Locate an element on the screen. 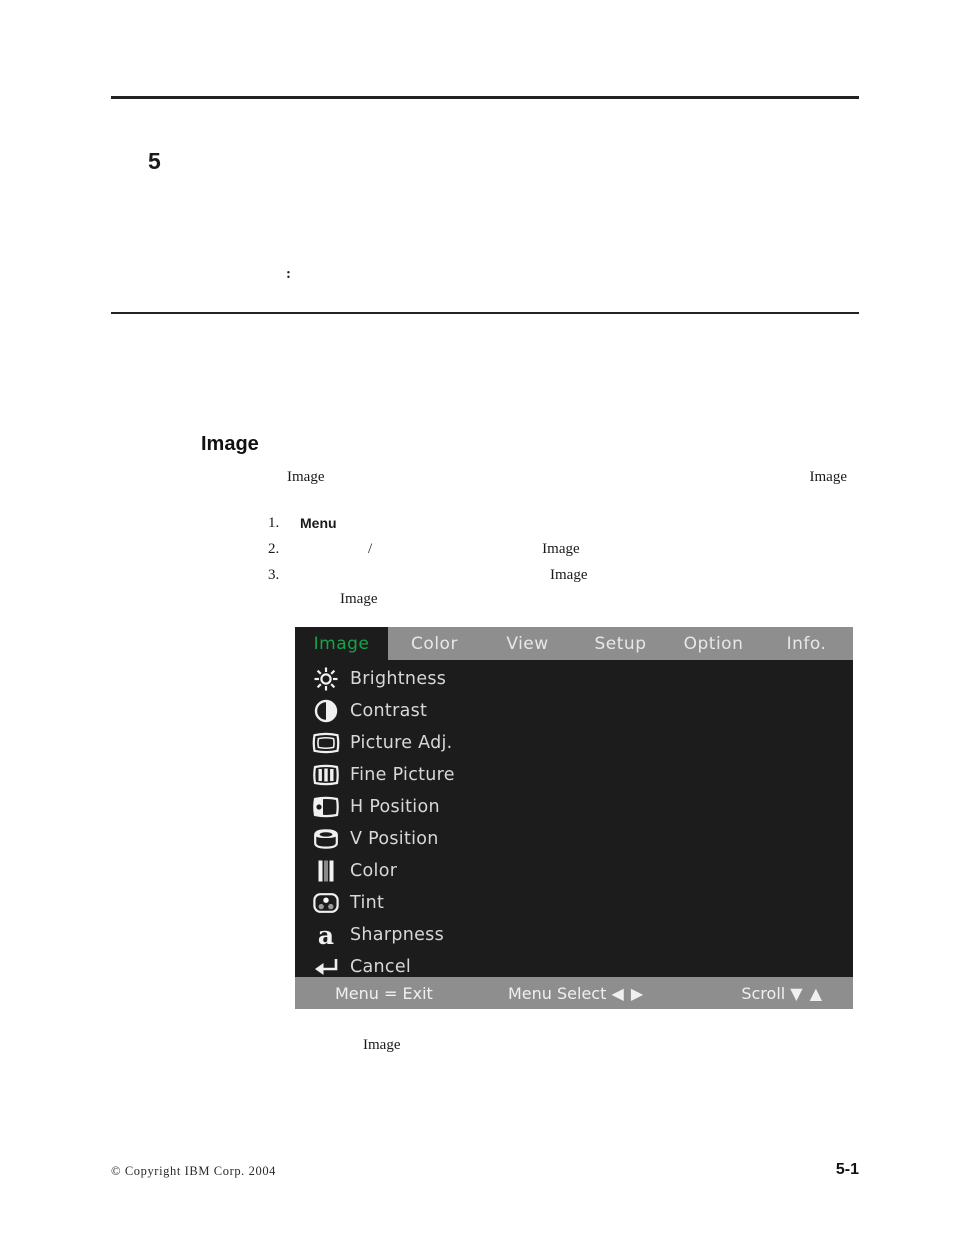  step-number: 3. is located at coordinates (274, 575).